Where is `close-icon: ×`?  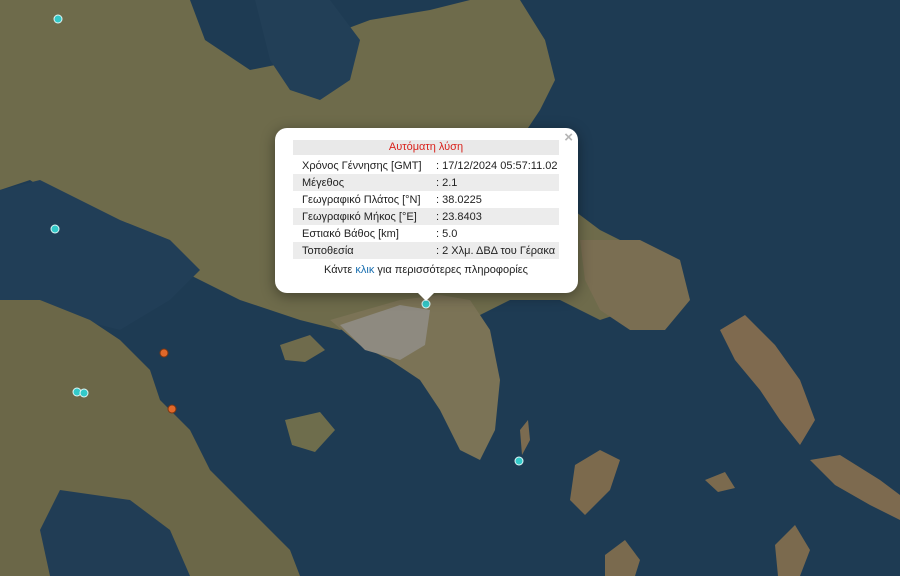 close-icon: × is located at coordinates (568, 138).